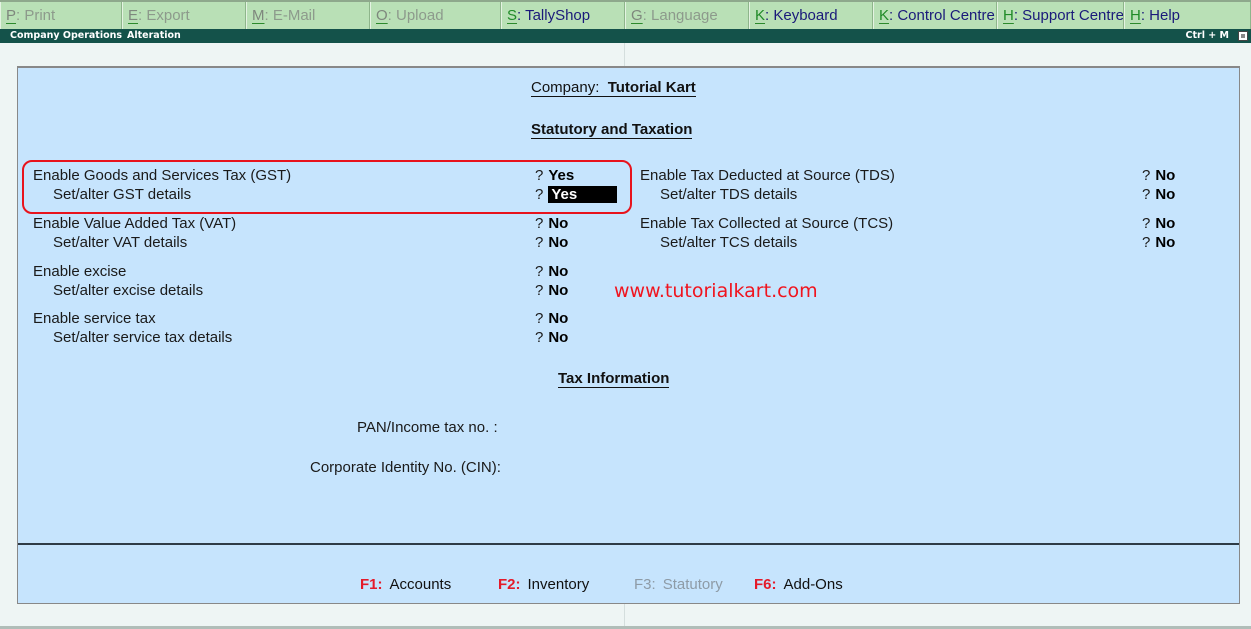  What do you see at coordinates (628, 428) in the screenshot?
I see `pan-input` at bounding box center [628, 428].